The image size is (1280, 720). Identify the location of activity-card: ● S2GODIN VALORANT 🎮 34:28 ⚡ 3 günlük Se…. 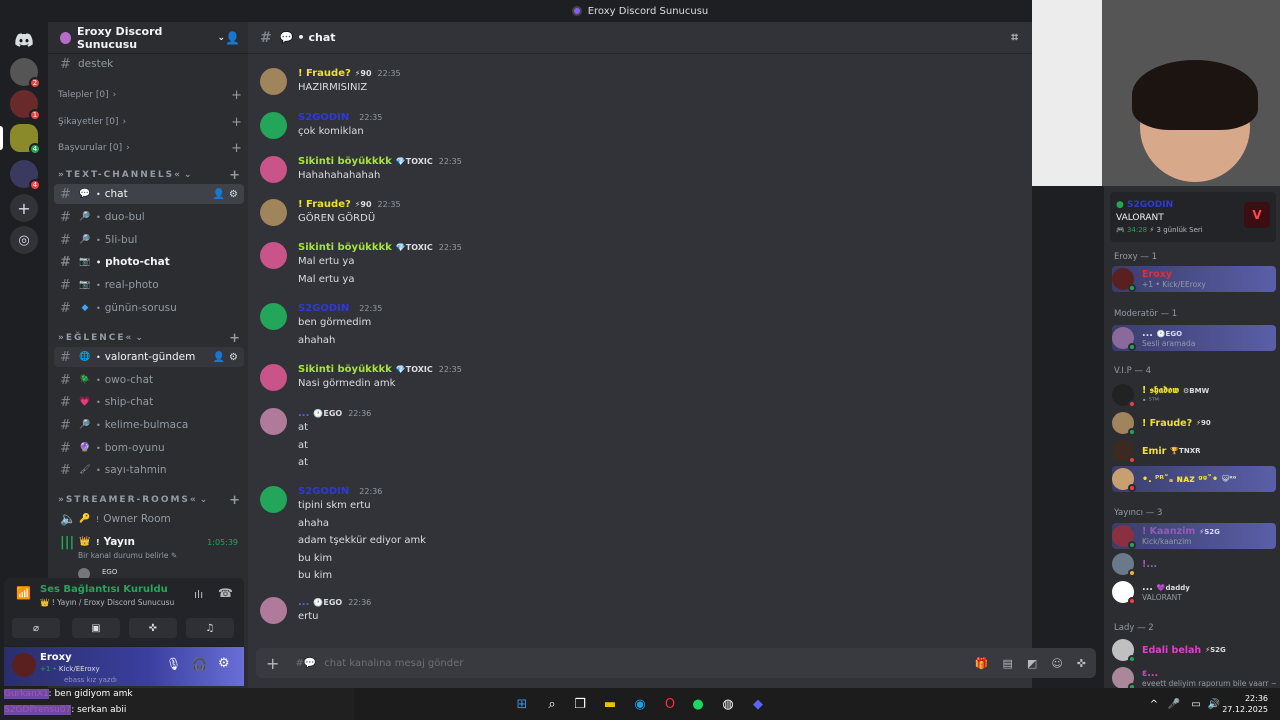
(1193, 217).